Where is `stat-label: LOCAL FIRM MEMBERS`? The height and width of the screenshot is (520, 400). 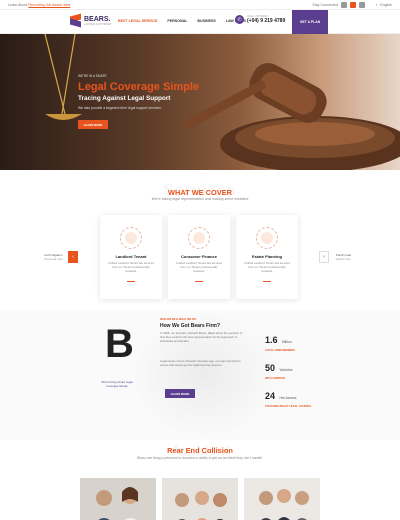 stat-label: LOCAL FIRM MEMBERS is located at coordinates (280, 350).